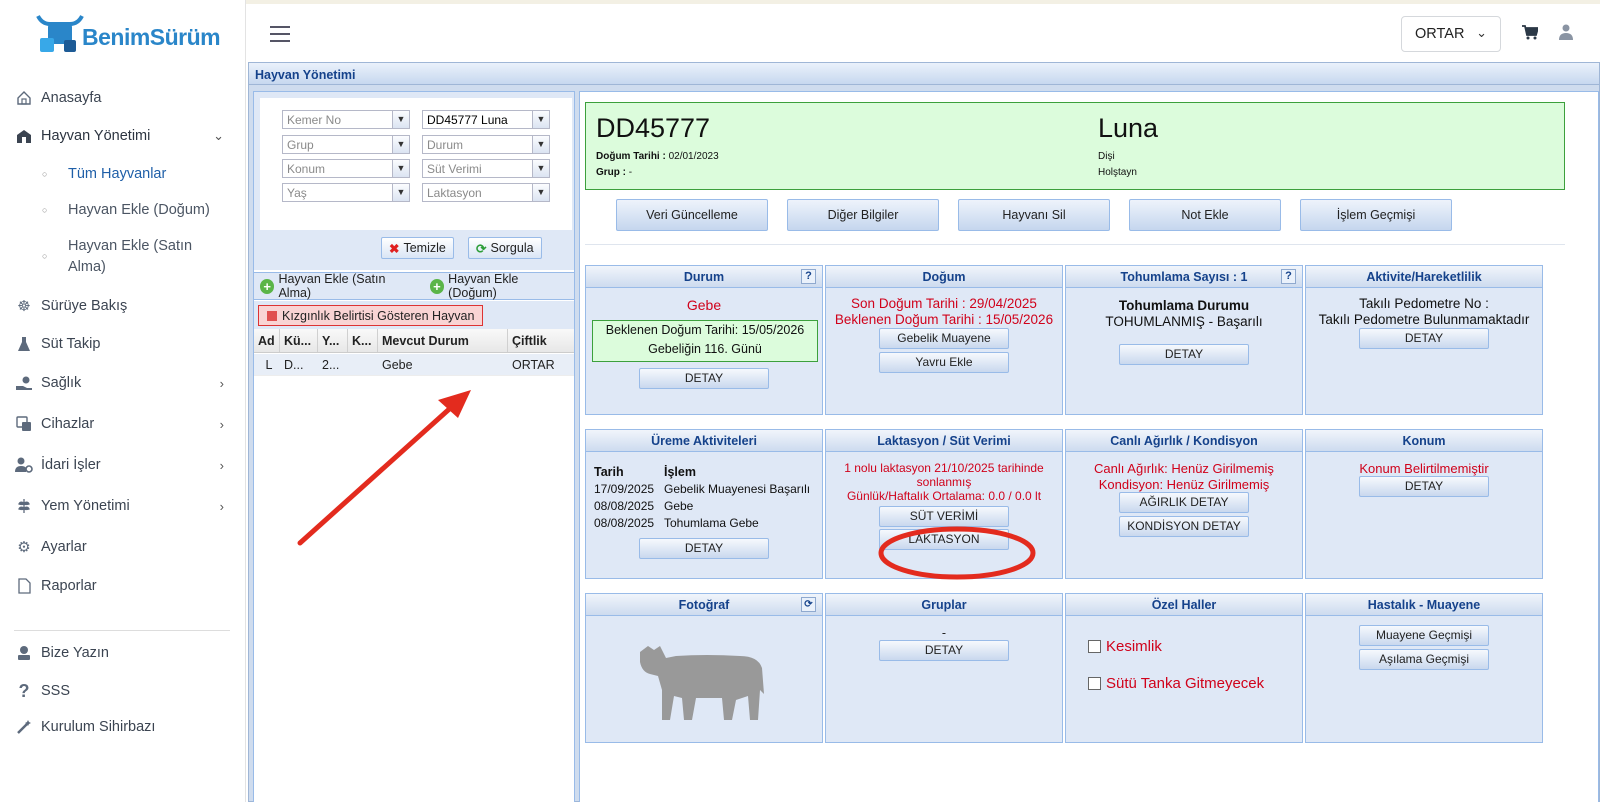 The image size is (1600, 802). I want to click on expected-birth-date: Beklenen Doğum Tarihi : 15/05/2026, so click(944, 319).